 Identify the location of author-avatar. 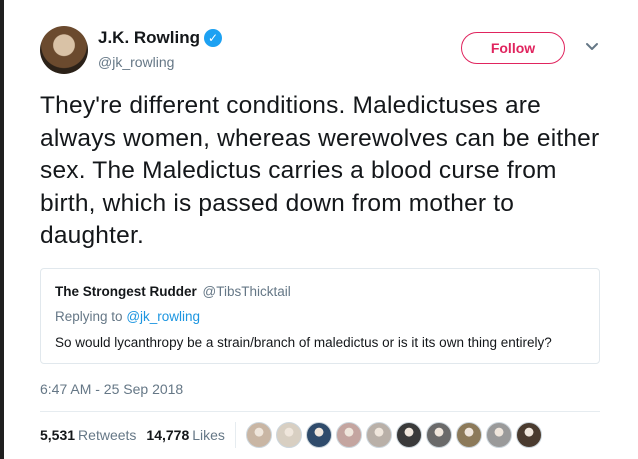
(64, 50).